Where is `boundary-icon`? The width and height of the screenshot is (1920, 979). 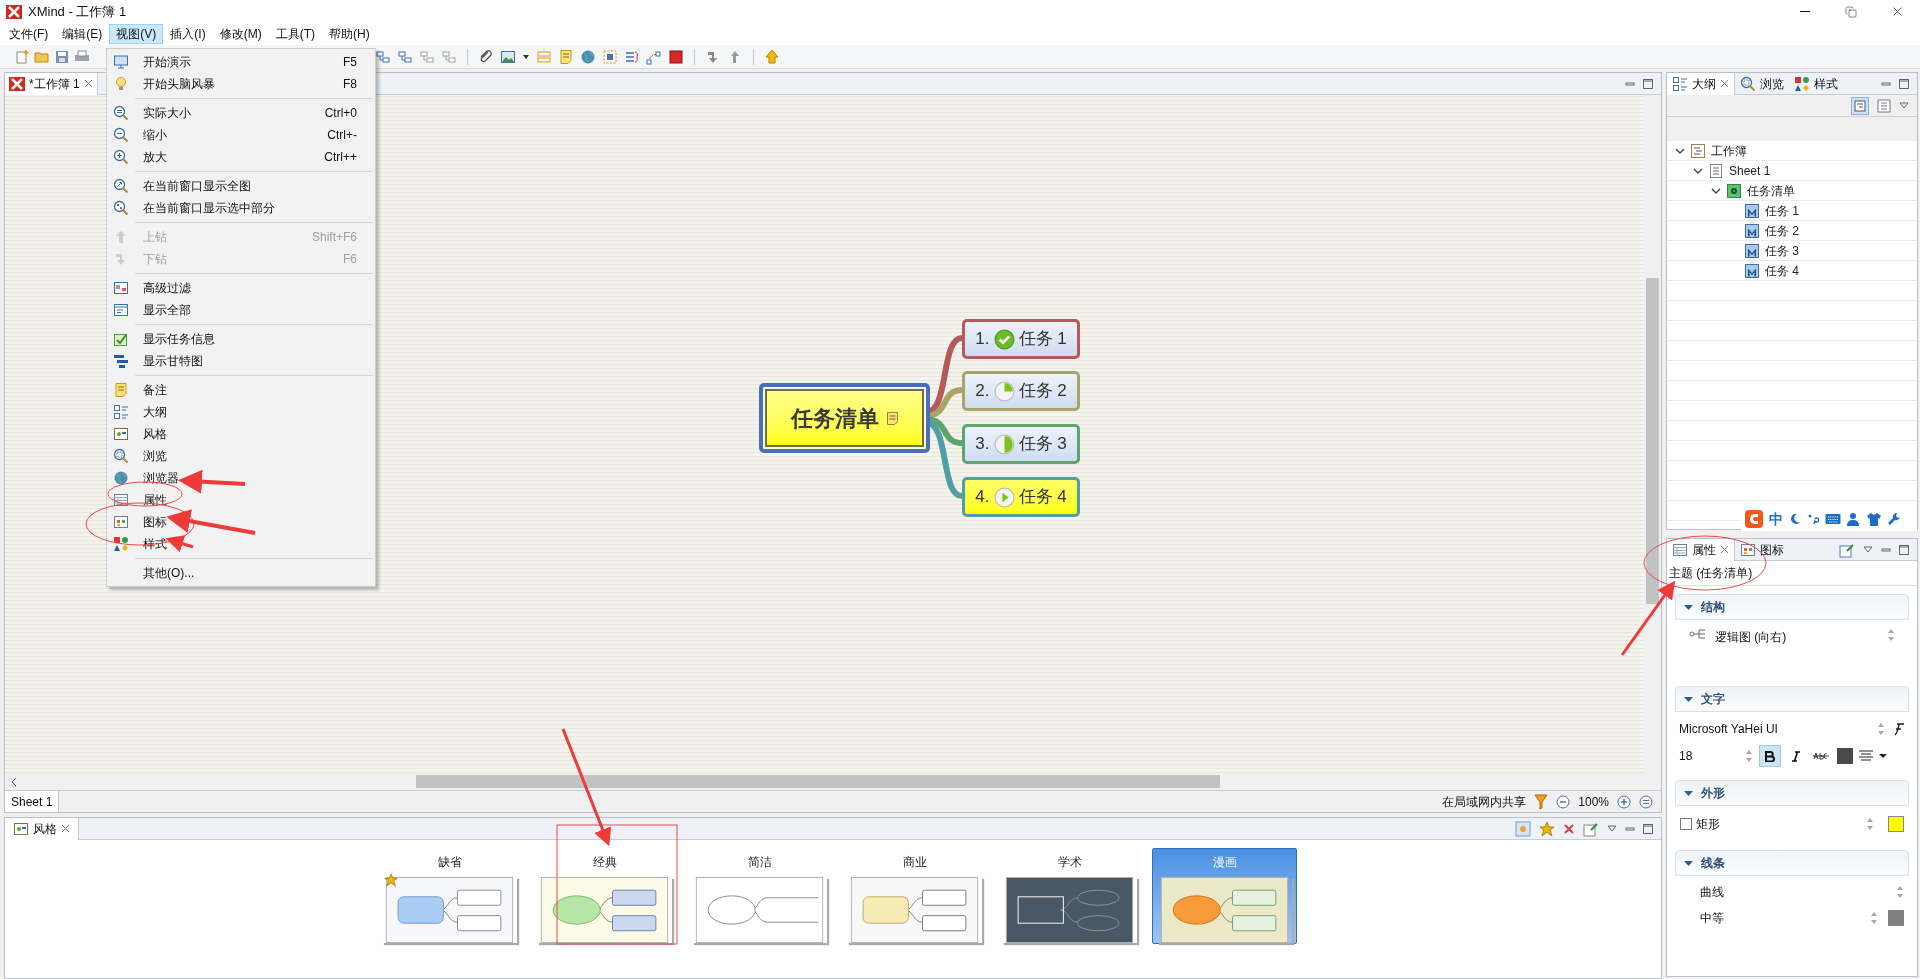
boundary-icon is located at coordinates (610, 56).